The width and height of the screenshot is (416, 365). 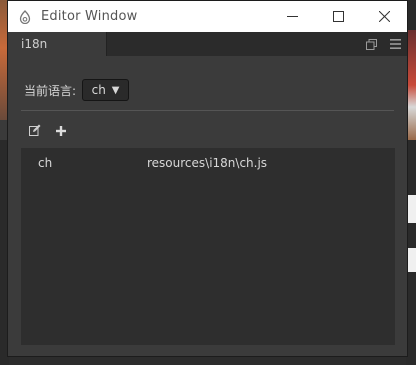 What do you see at coordinates (25, 16) in the screenshot?
I see `app-logo-icon` at bounding box center [25, 16].